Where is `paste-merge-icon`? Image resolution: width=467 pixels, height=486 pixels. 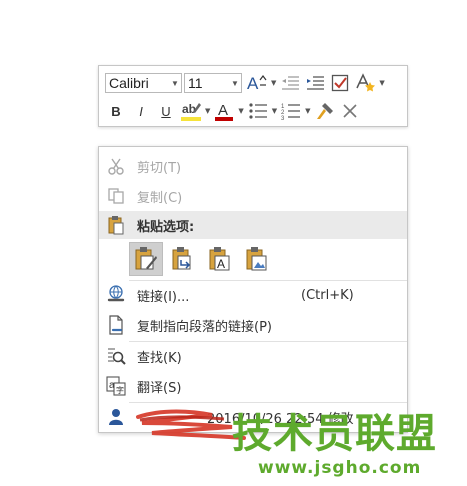 paste-merge-icon is located at coordinates (181, 258).